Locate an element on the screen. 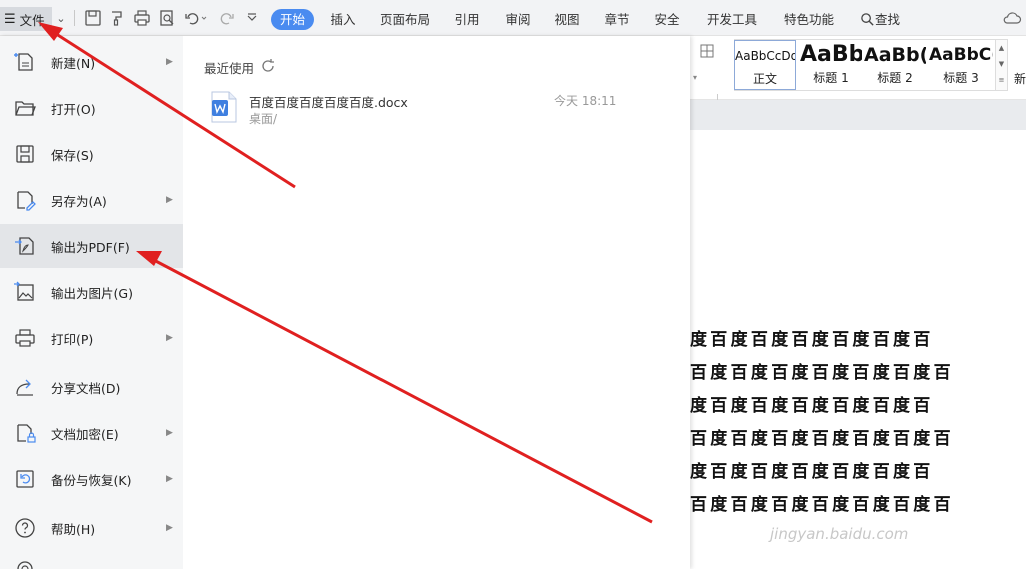  help-icon is located at coordinates (25, 528).